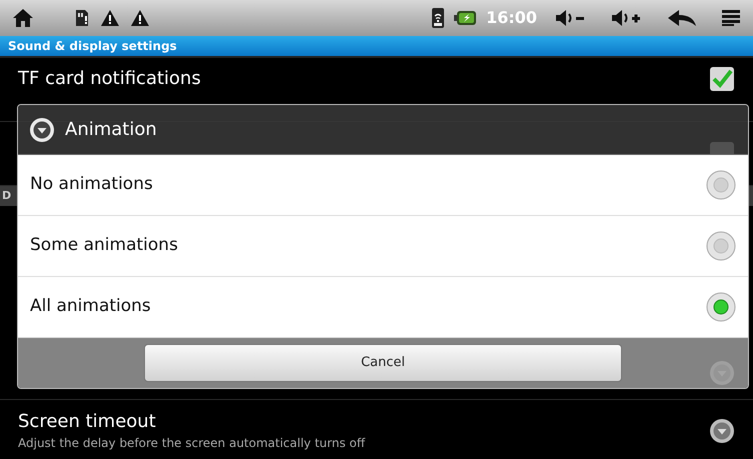 Image resolution: width=753 pixels, height=459 pixels. I want to click on setting-summary: Adjust the delay before the screen automatically turns off, so click(192, 443).